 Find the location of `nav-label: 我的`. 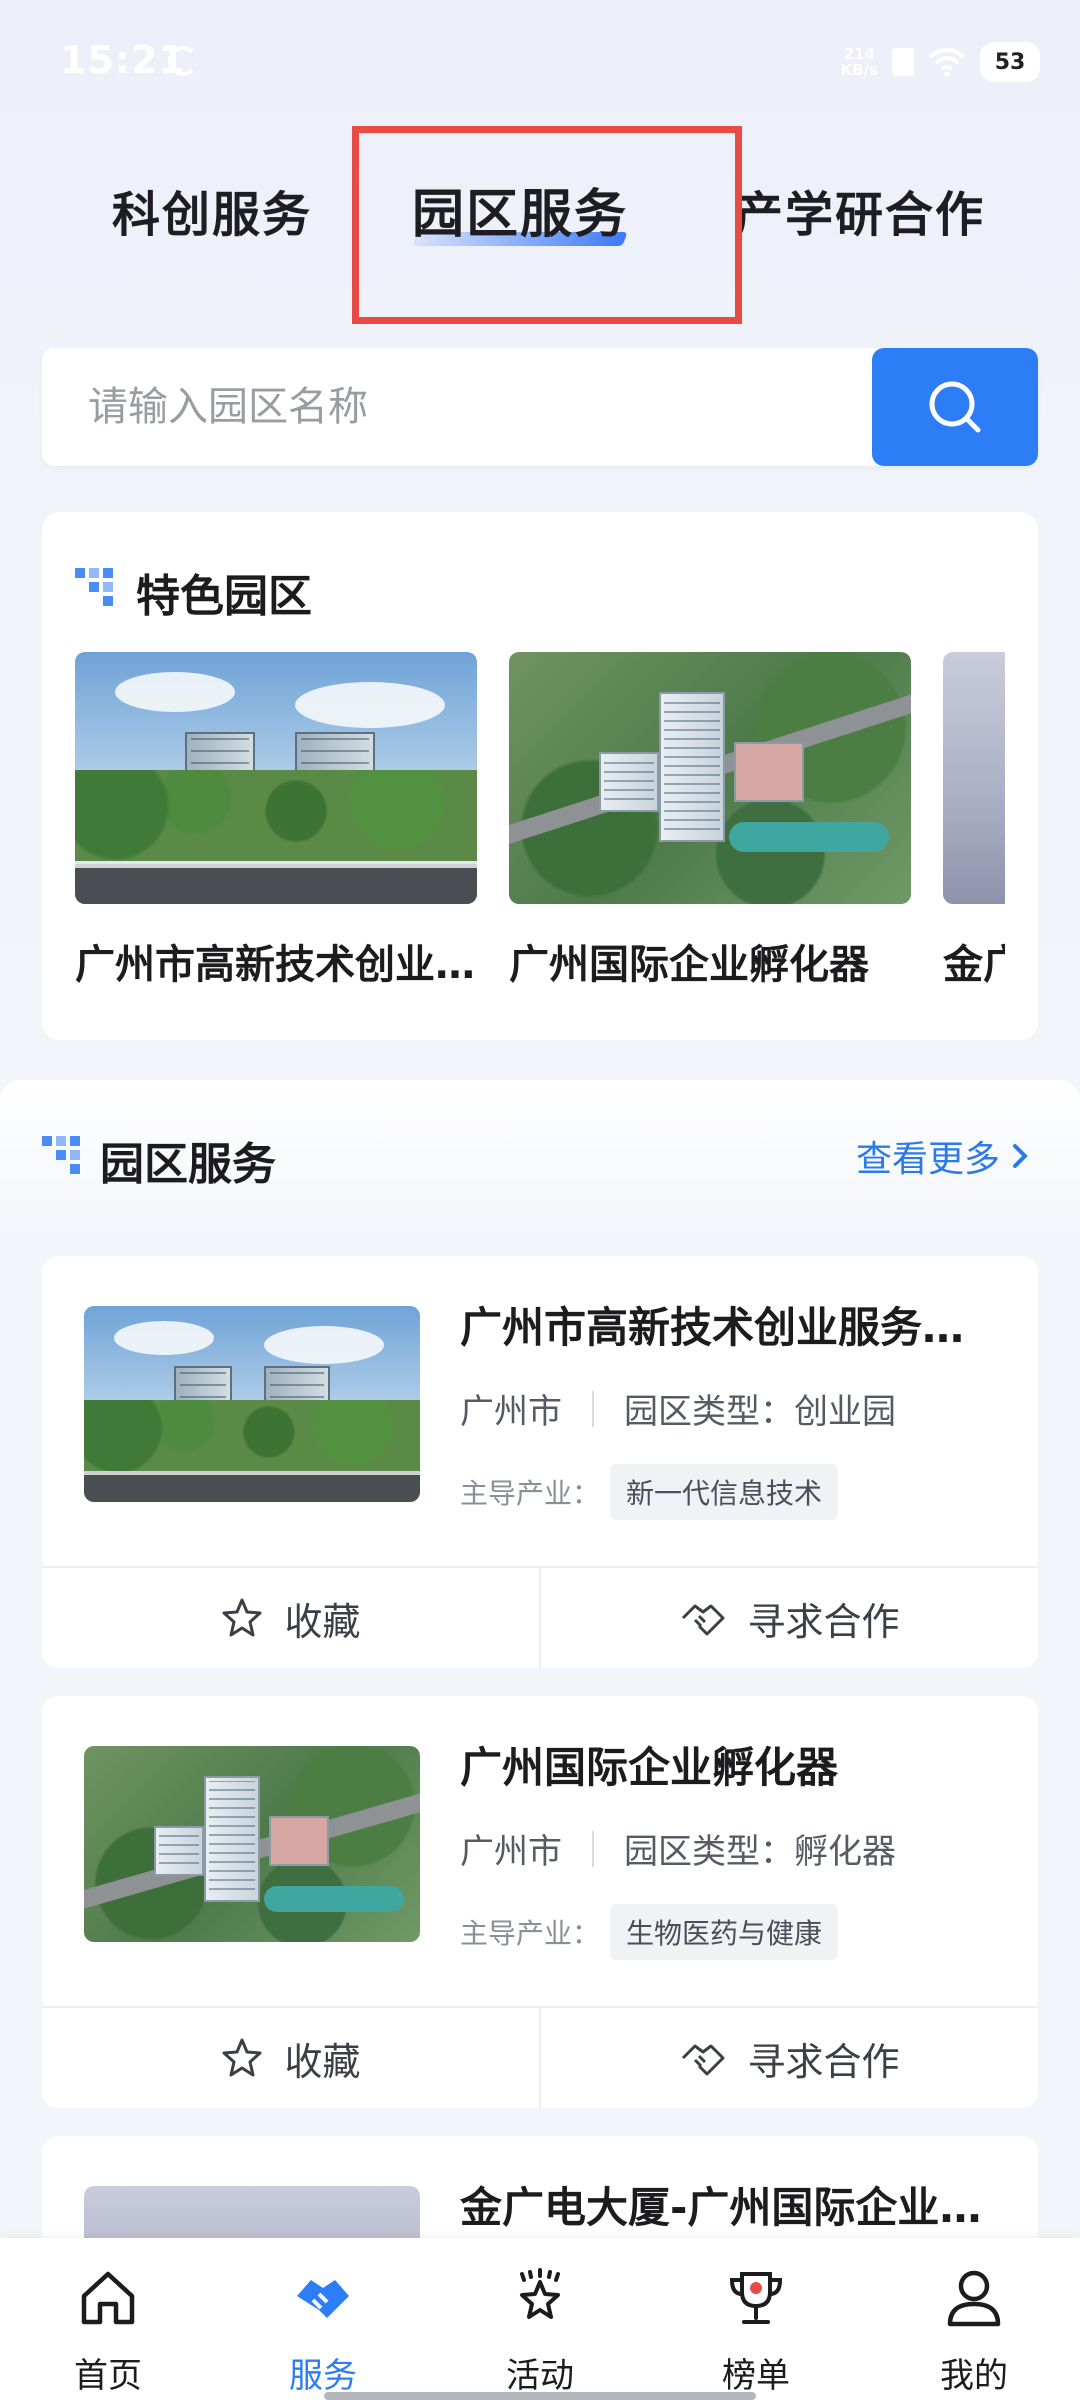

nav-label: 我的 is located at coordinates (974, 2376).